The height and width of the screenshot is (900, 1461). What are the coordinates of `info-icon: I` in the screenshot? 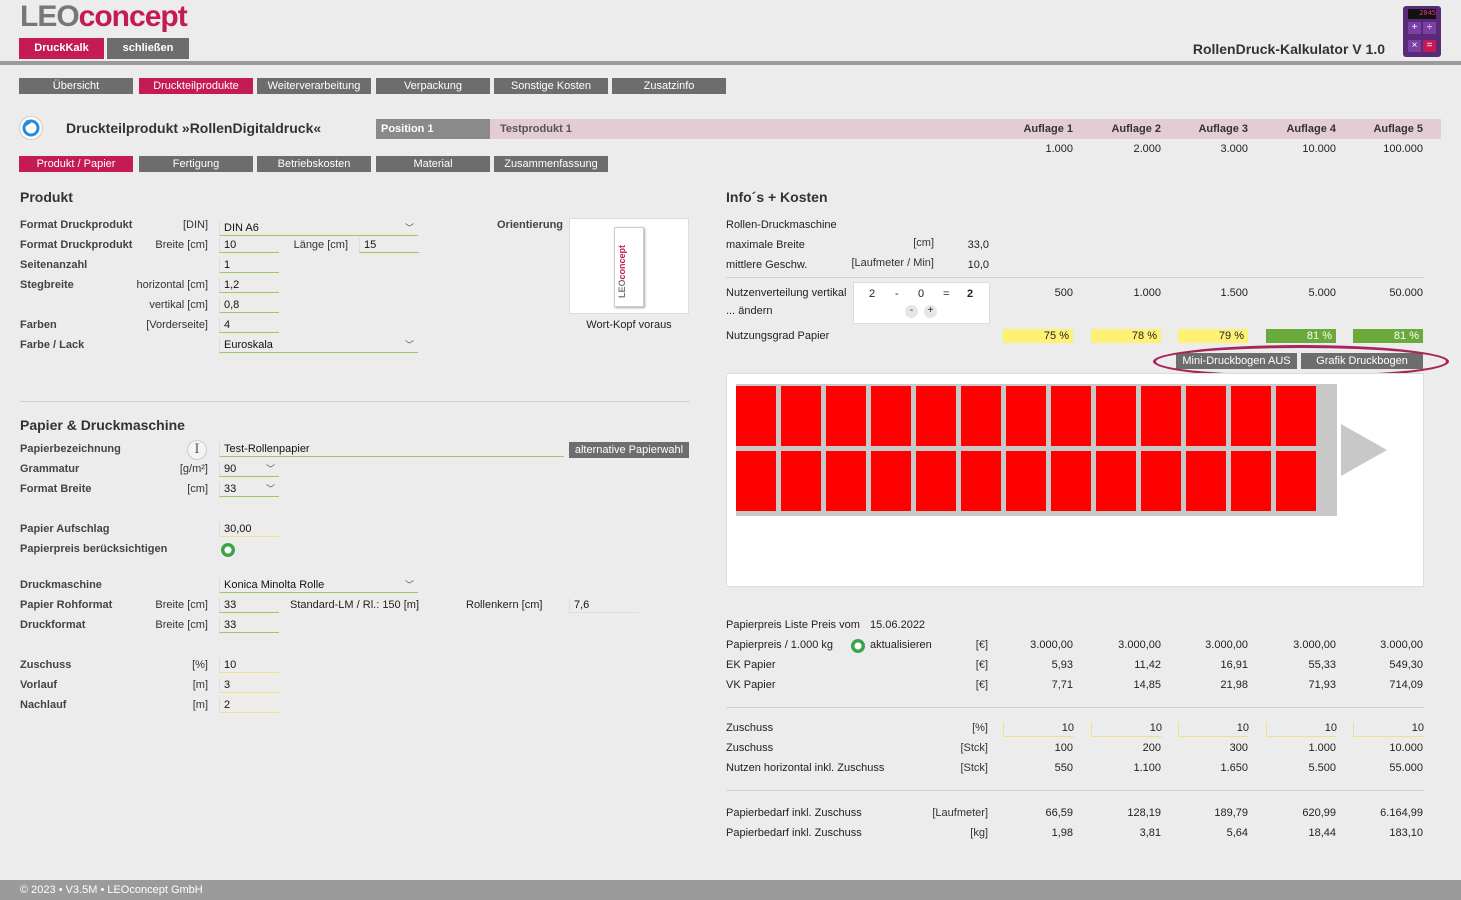 It's located at (197, 450).